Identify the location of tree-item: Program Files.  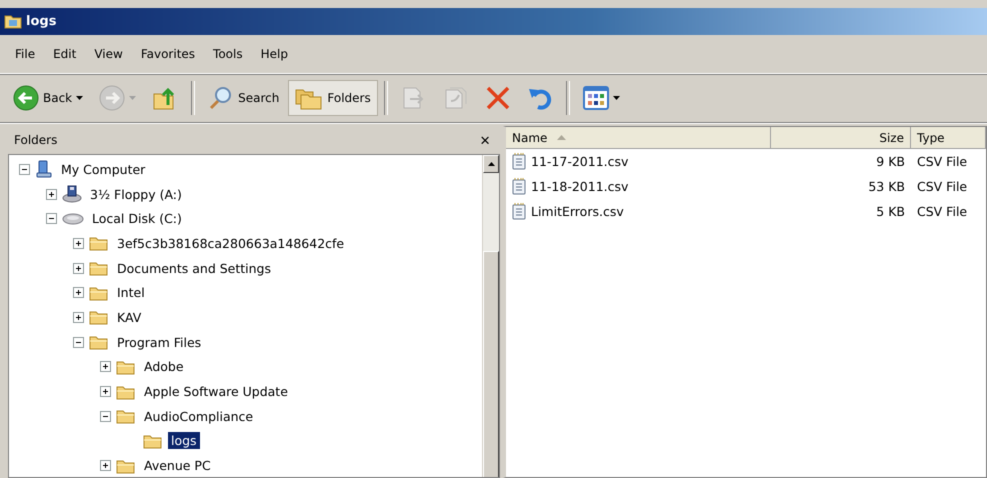
(159, 342).